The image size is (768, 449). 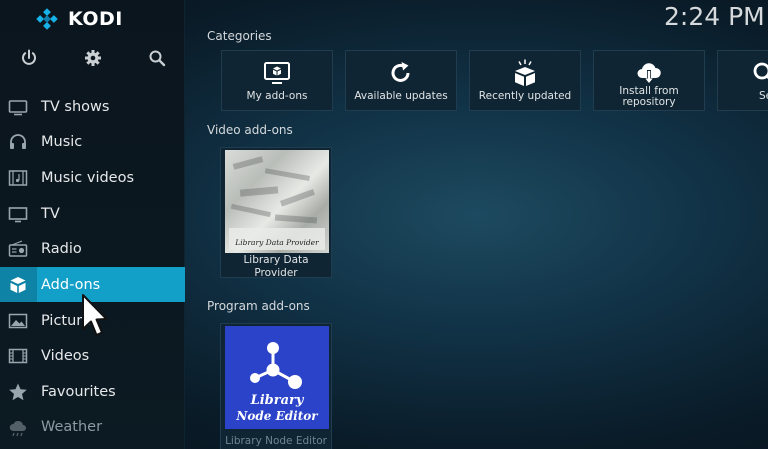 I want to click on category-label: Se, so click(x=763, y=96).